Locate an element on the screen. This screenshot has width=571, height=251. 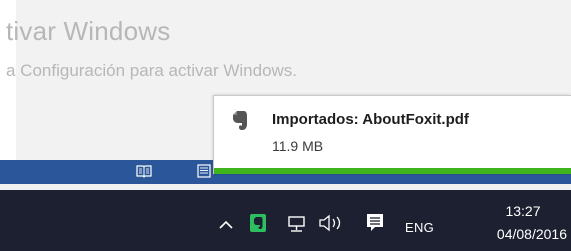
activation-watermark-subtitle: a Configuración para activar Windows. is located at coordinates (152, 70).